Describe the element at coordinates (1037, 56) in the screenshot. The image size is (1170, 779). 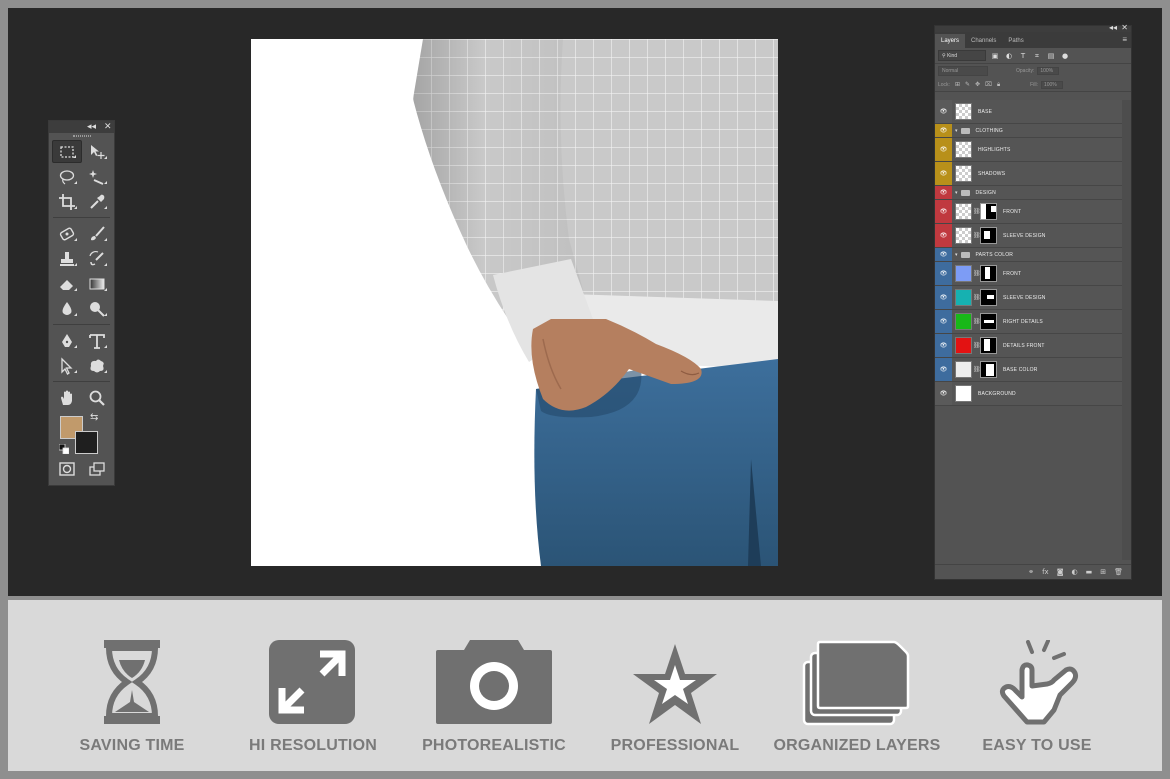
I see `shape-filter-icon: ⌗` at that location.